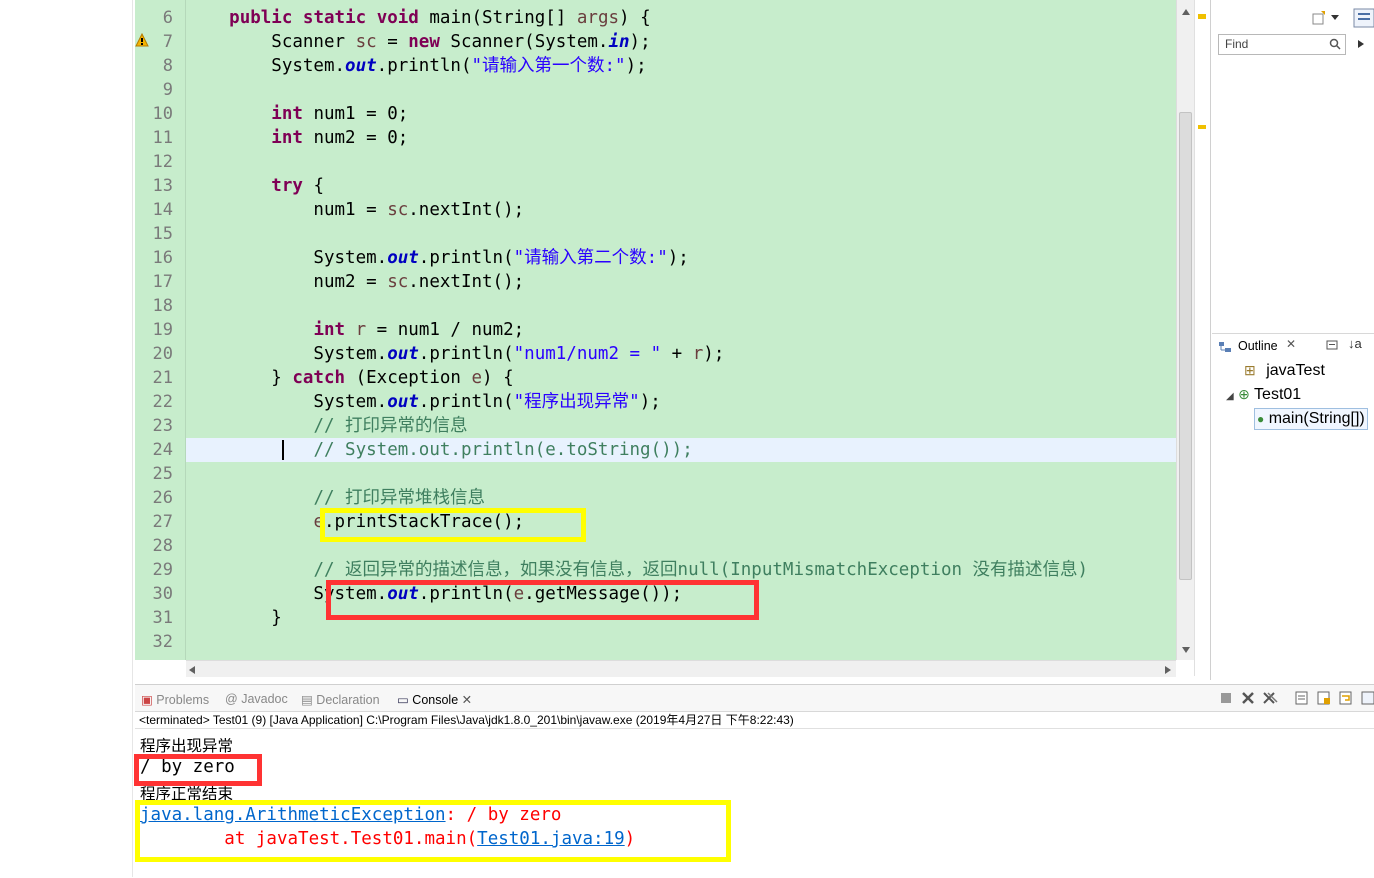 The width and height of the screenshot is (1374, 878). I want to click on code-token: System., so click(266, 66).